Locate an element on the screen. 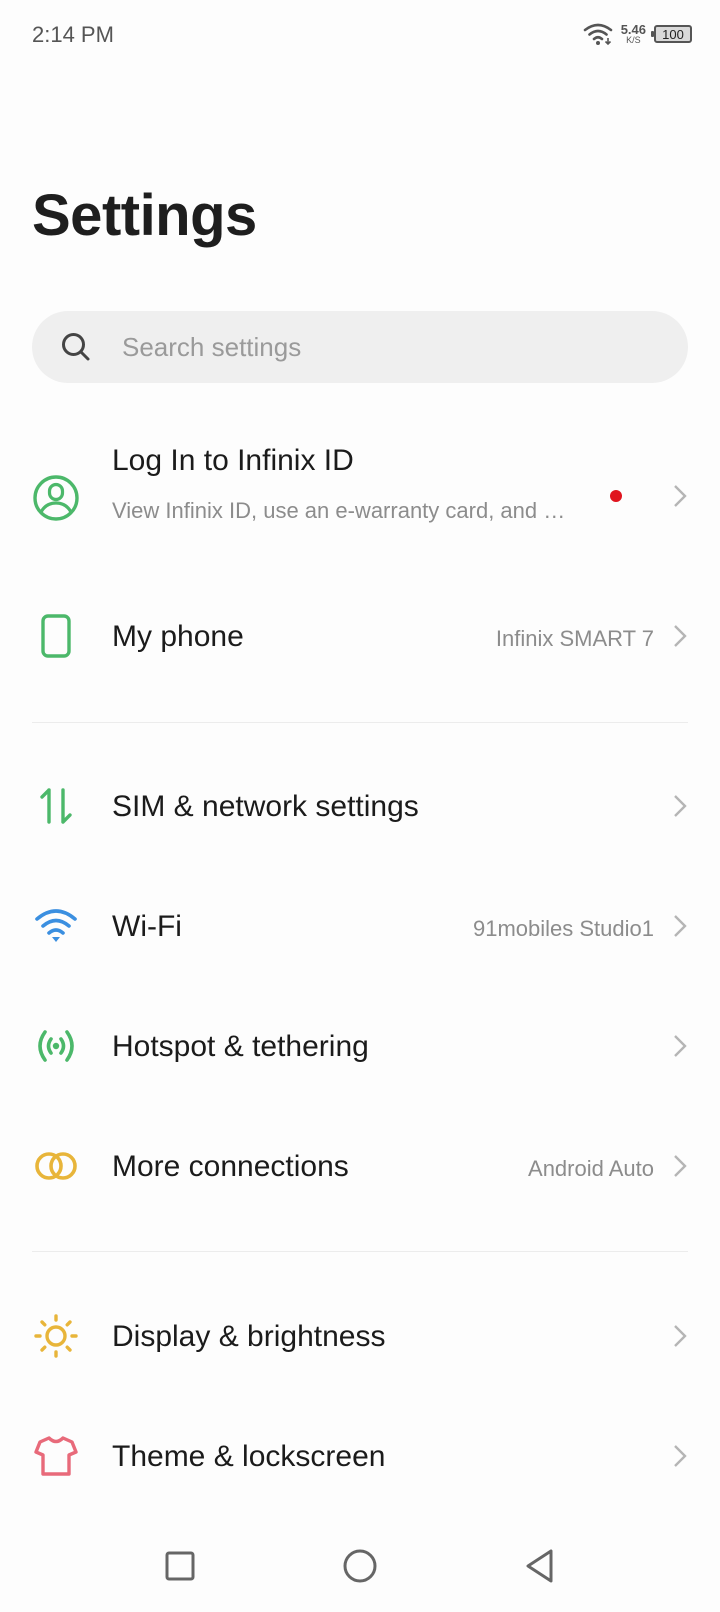 This screenshot has height=1612, width=720. square-icon is located at coordinates (180, 1566).